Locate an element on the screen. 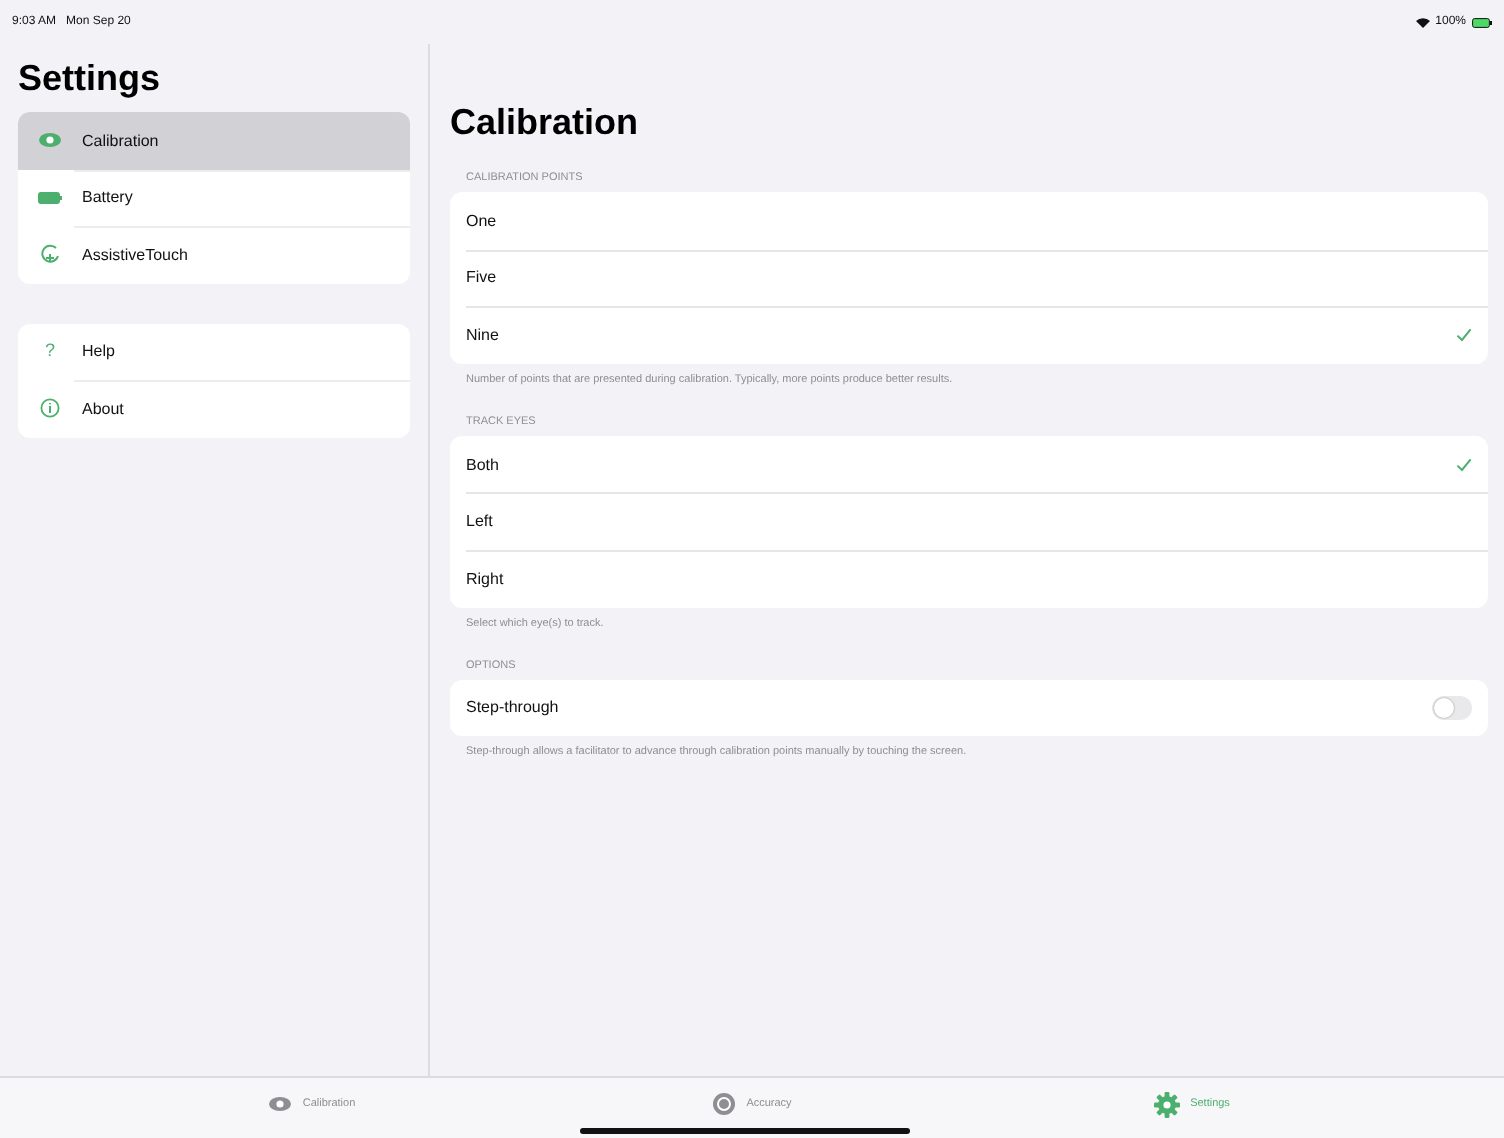  toggle-switch is located at coordinates (1452, 707).